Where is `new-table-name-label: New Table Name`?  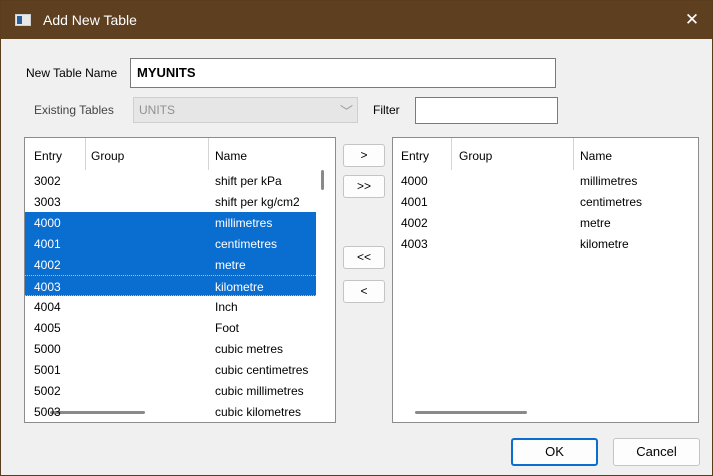
new-table-name-label: New Table Name is located at coordinates (72, 73).